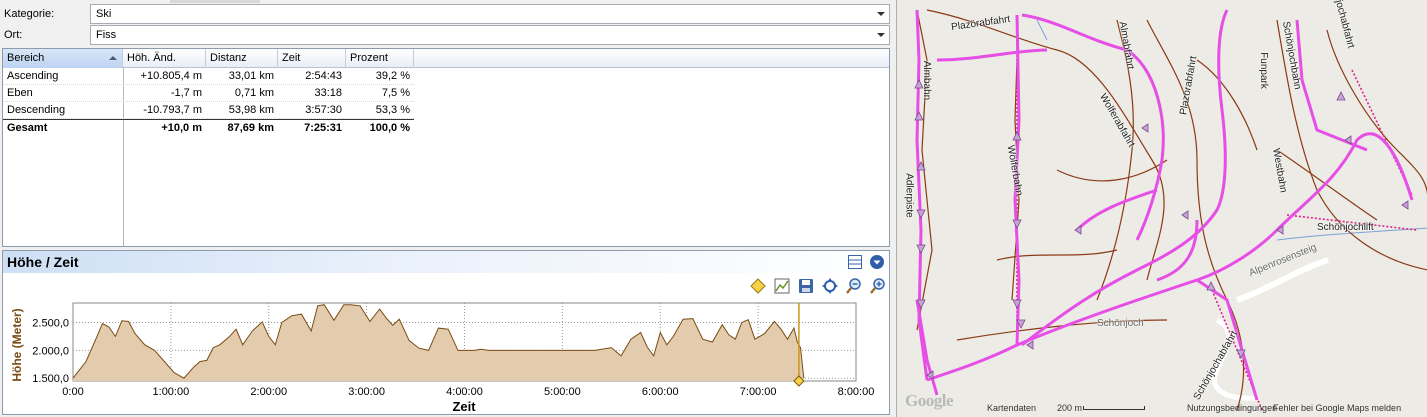 This screenshot has width=1427, height=417. What do you see at coordinates (464, 406) in the screenshot?
I see `x-axis-label: Zeit` at bounding box center [464, 406].